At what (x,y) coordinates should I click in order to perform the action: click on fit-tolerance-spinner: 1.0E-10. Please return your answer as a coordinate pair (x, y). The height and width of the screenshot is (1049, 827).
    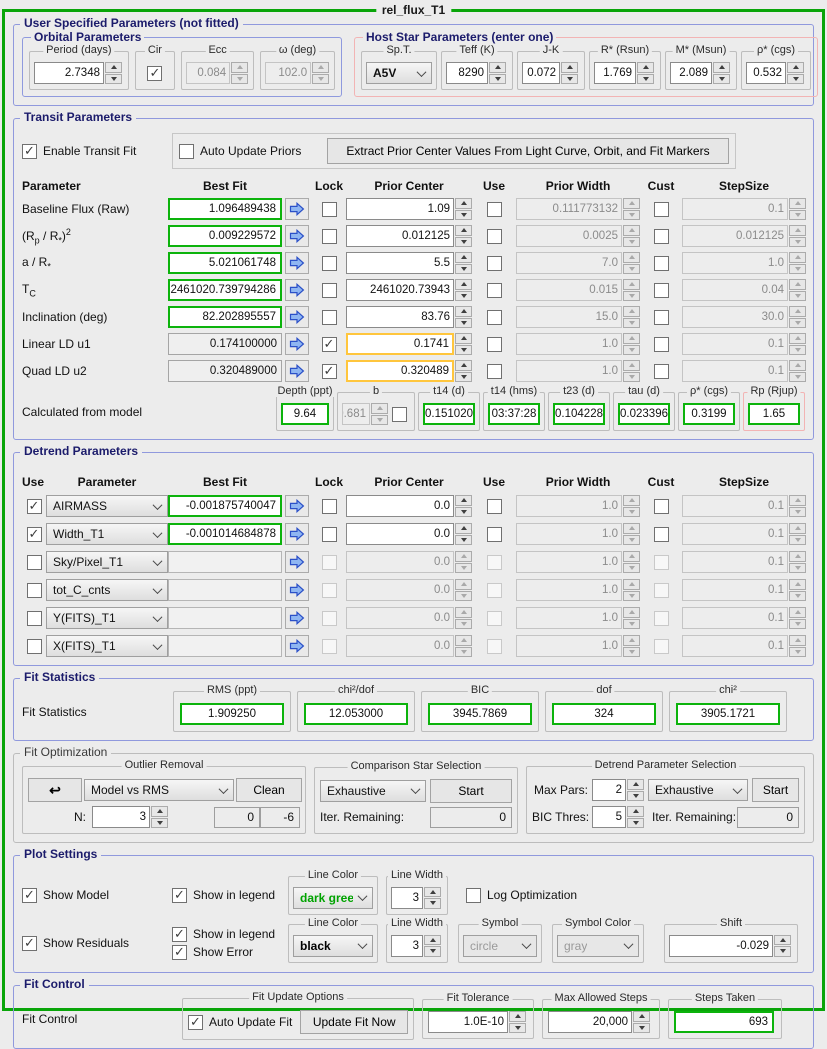
    Looking at the image, I should click on (477, 1022).